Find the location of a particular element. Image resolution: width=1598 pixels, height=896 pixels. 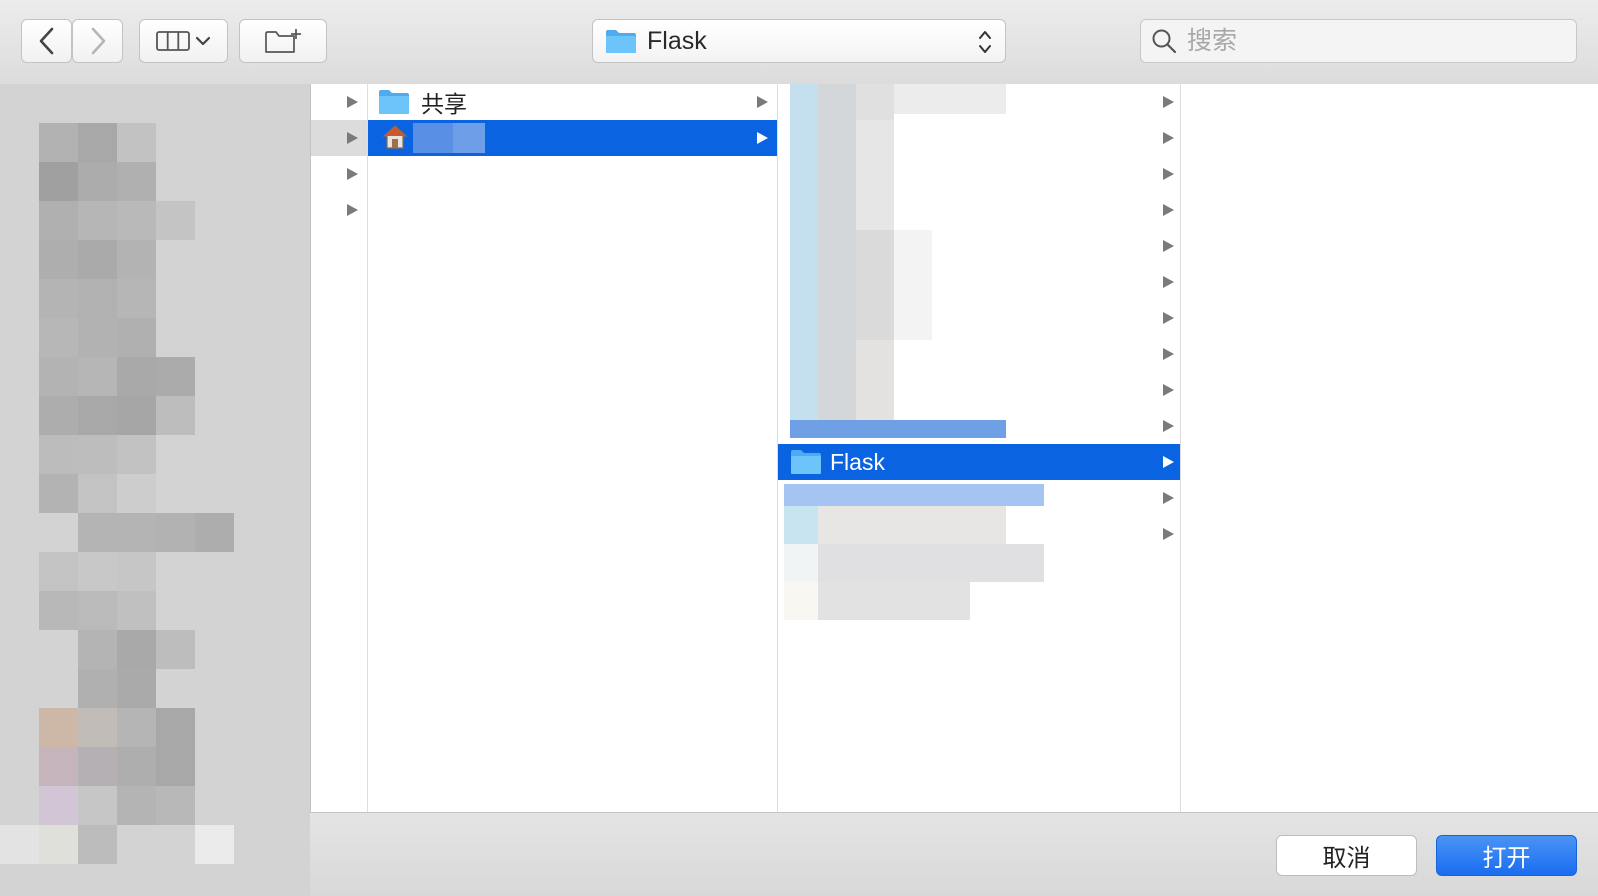

path-popup: Flask is located at coordinates (799, 41).